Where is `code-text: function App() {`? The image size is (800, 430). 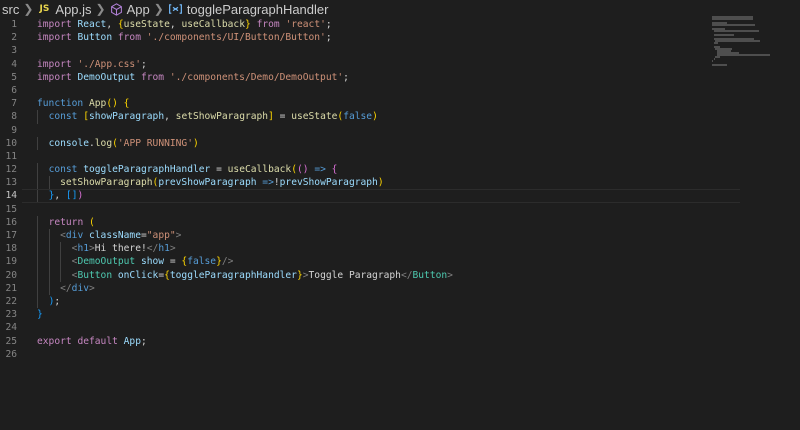
code-text: function App() { is located at coordinates (83, 104).